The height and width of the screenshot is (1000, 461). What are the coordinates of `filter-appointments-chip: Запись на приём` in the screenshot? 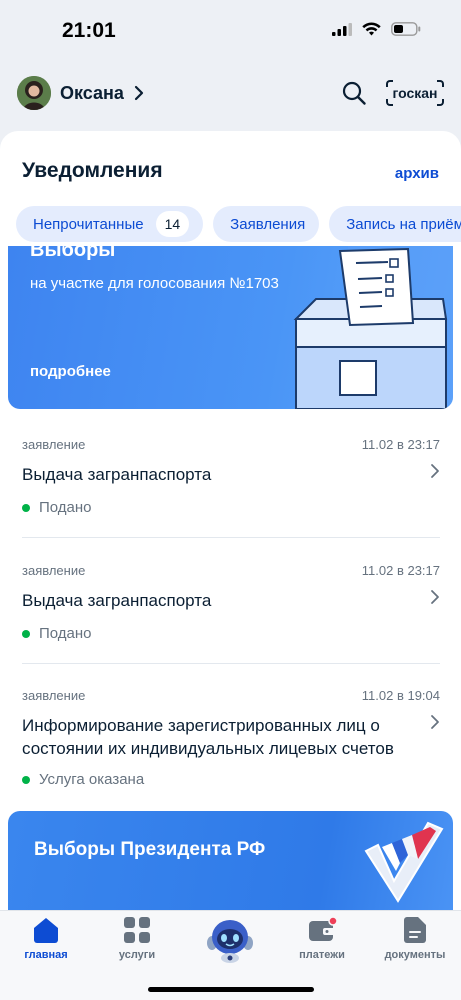 It's located at (395, 224).